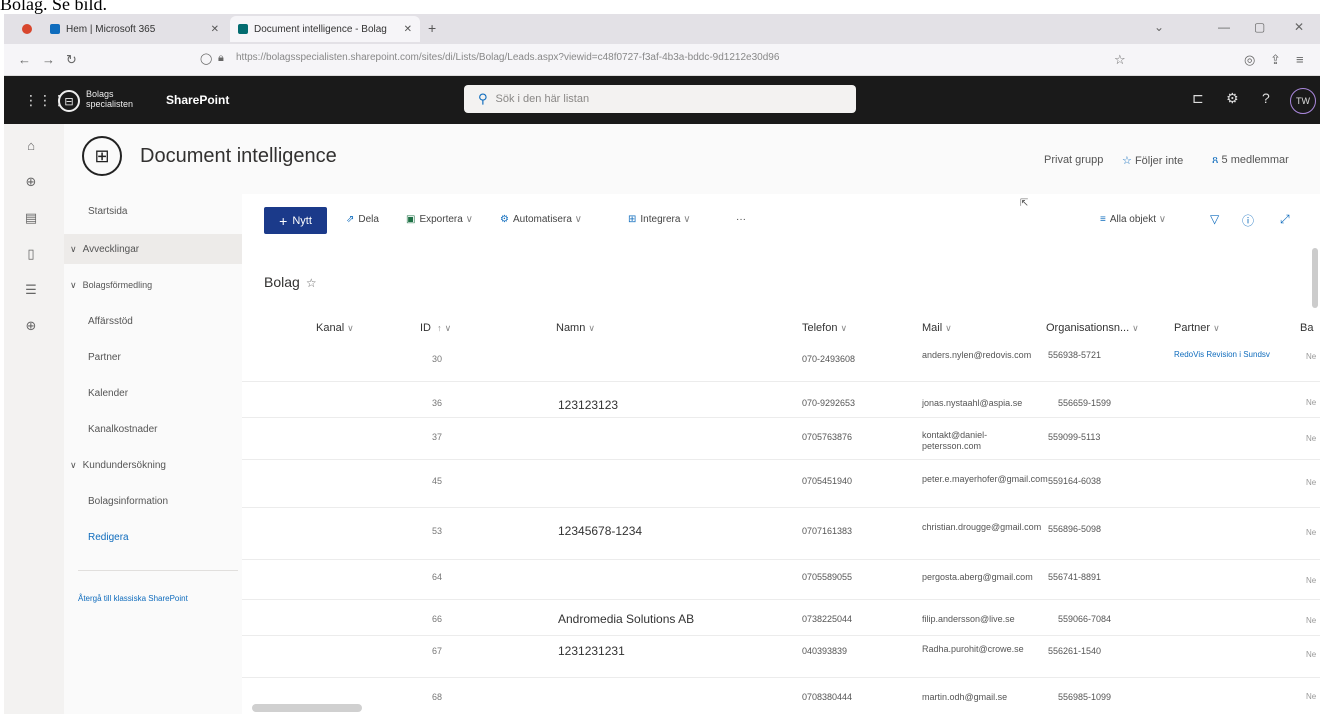 The width and height of the screenshot is (1322, 716). I want to click on share-button: ⇗ Dela, so click(362, 219).